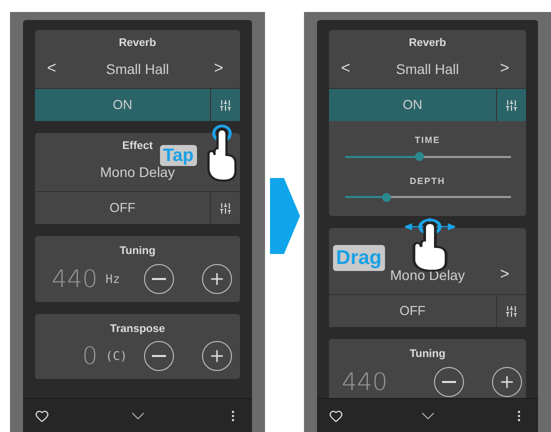  What do you see at coordinates (359, 258) in the screenshot?
I see `gesture-label: Drag` at bounding box center [359, 258].